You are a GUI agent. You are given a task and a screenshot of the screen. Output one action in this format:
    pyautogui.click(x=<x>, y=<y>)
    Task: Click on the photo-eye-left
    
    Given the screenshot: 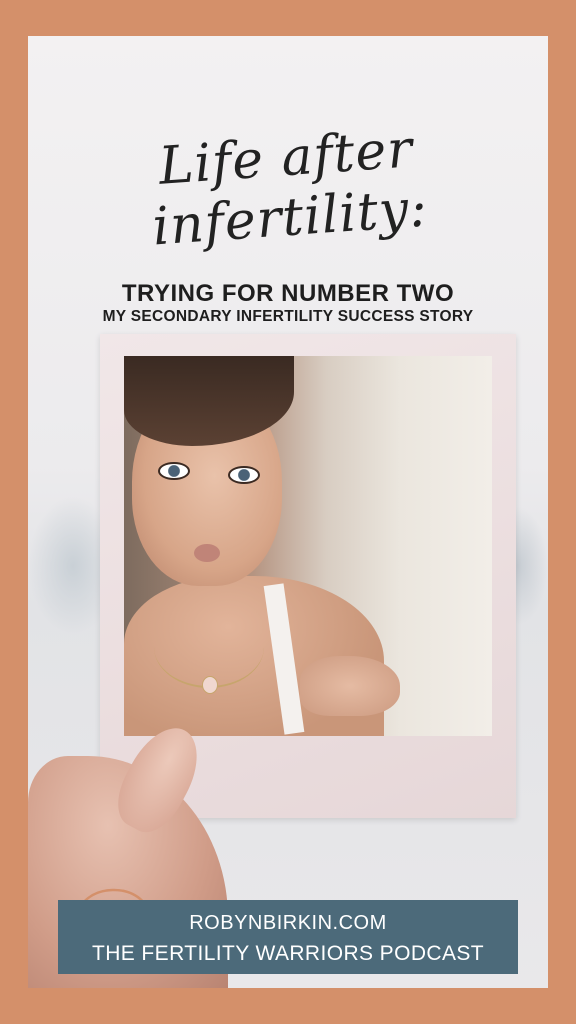 What is the action you would take?
    pyautogui.click(x=174, y=471)
    